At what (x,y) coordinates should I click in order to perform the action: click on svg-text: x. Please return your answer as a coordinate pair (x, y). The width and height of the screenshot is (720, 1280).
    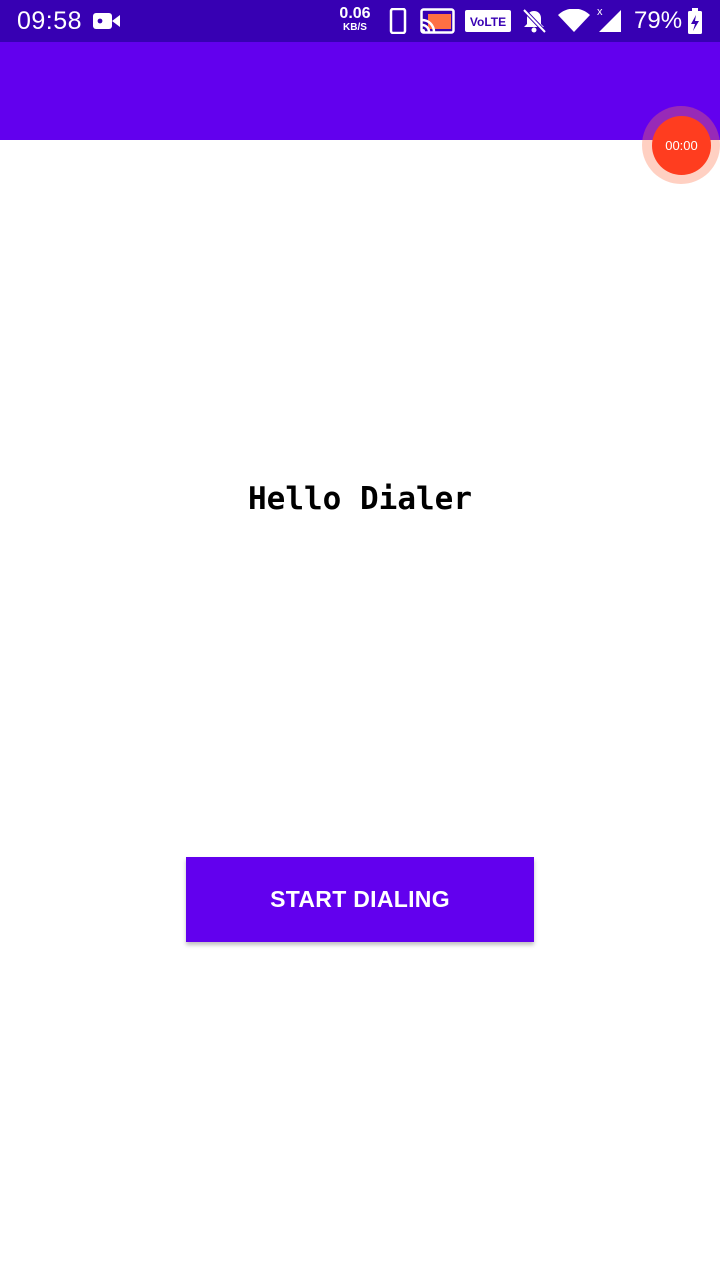
    Looking at the image, I should click on (600, 12).